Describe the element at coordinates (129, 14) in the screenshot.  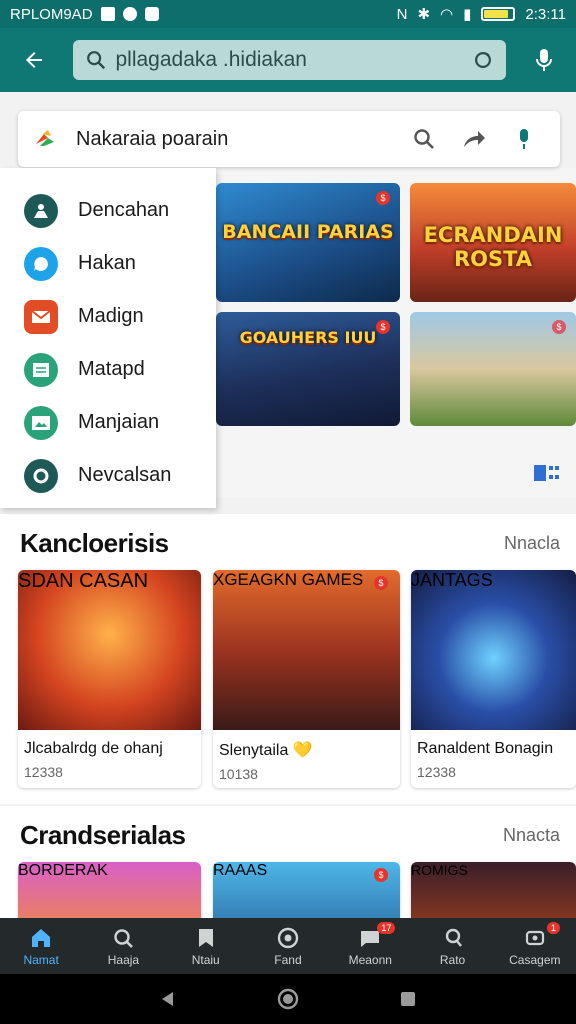
I see `record-icon` at that location.